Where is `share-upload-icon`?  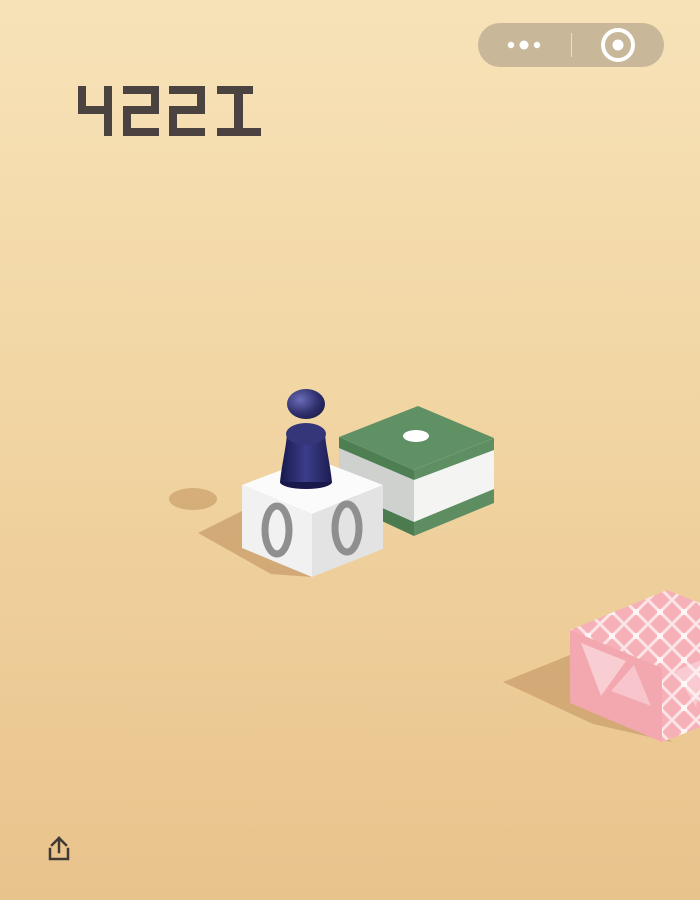
share-upload-icon is located at coordinates (59, 848).